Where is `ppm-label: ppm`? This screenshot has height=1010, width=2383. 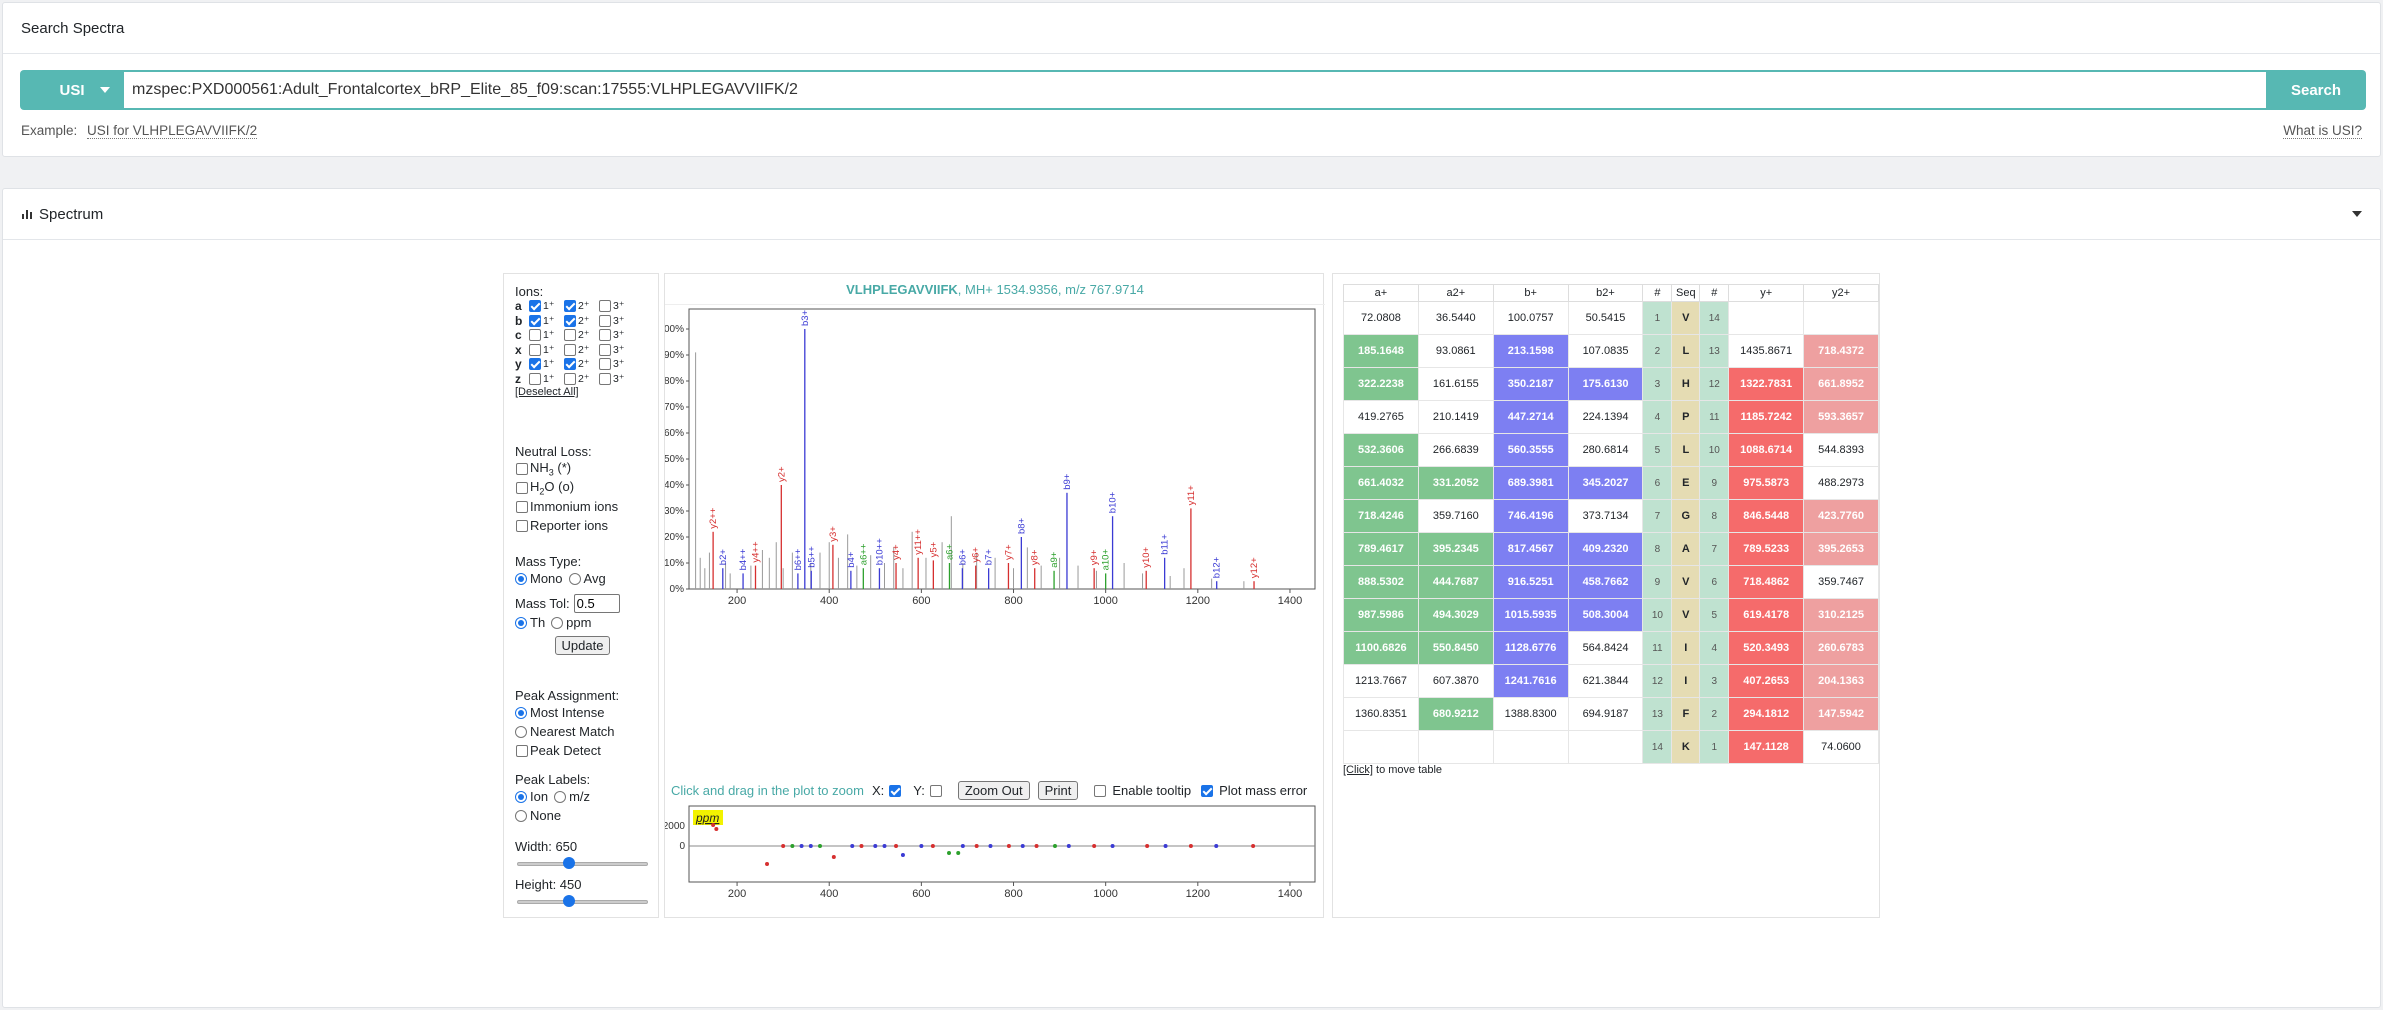 ppm-label: ppm is located at coordinates (707, 818).